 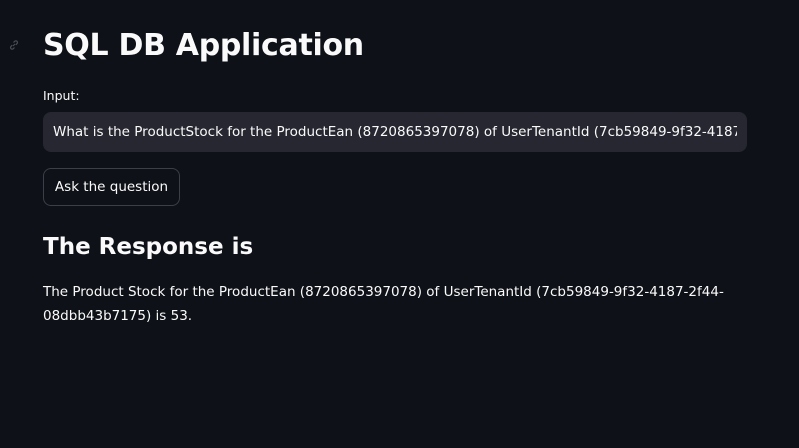 I want to click on question-input, so click(x=395, y=132).